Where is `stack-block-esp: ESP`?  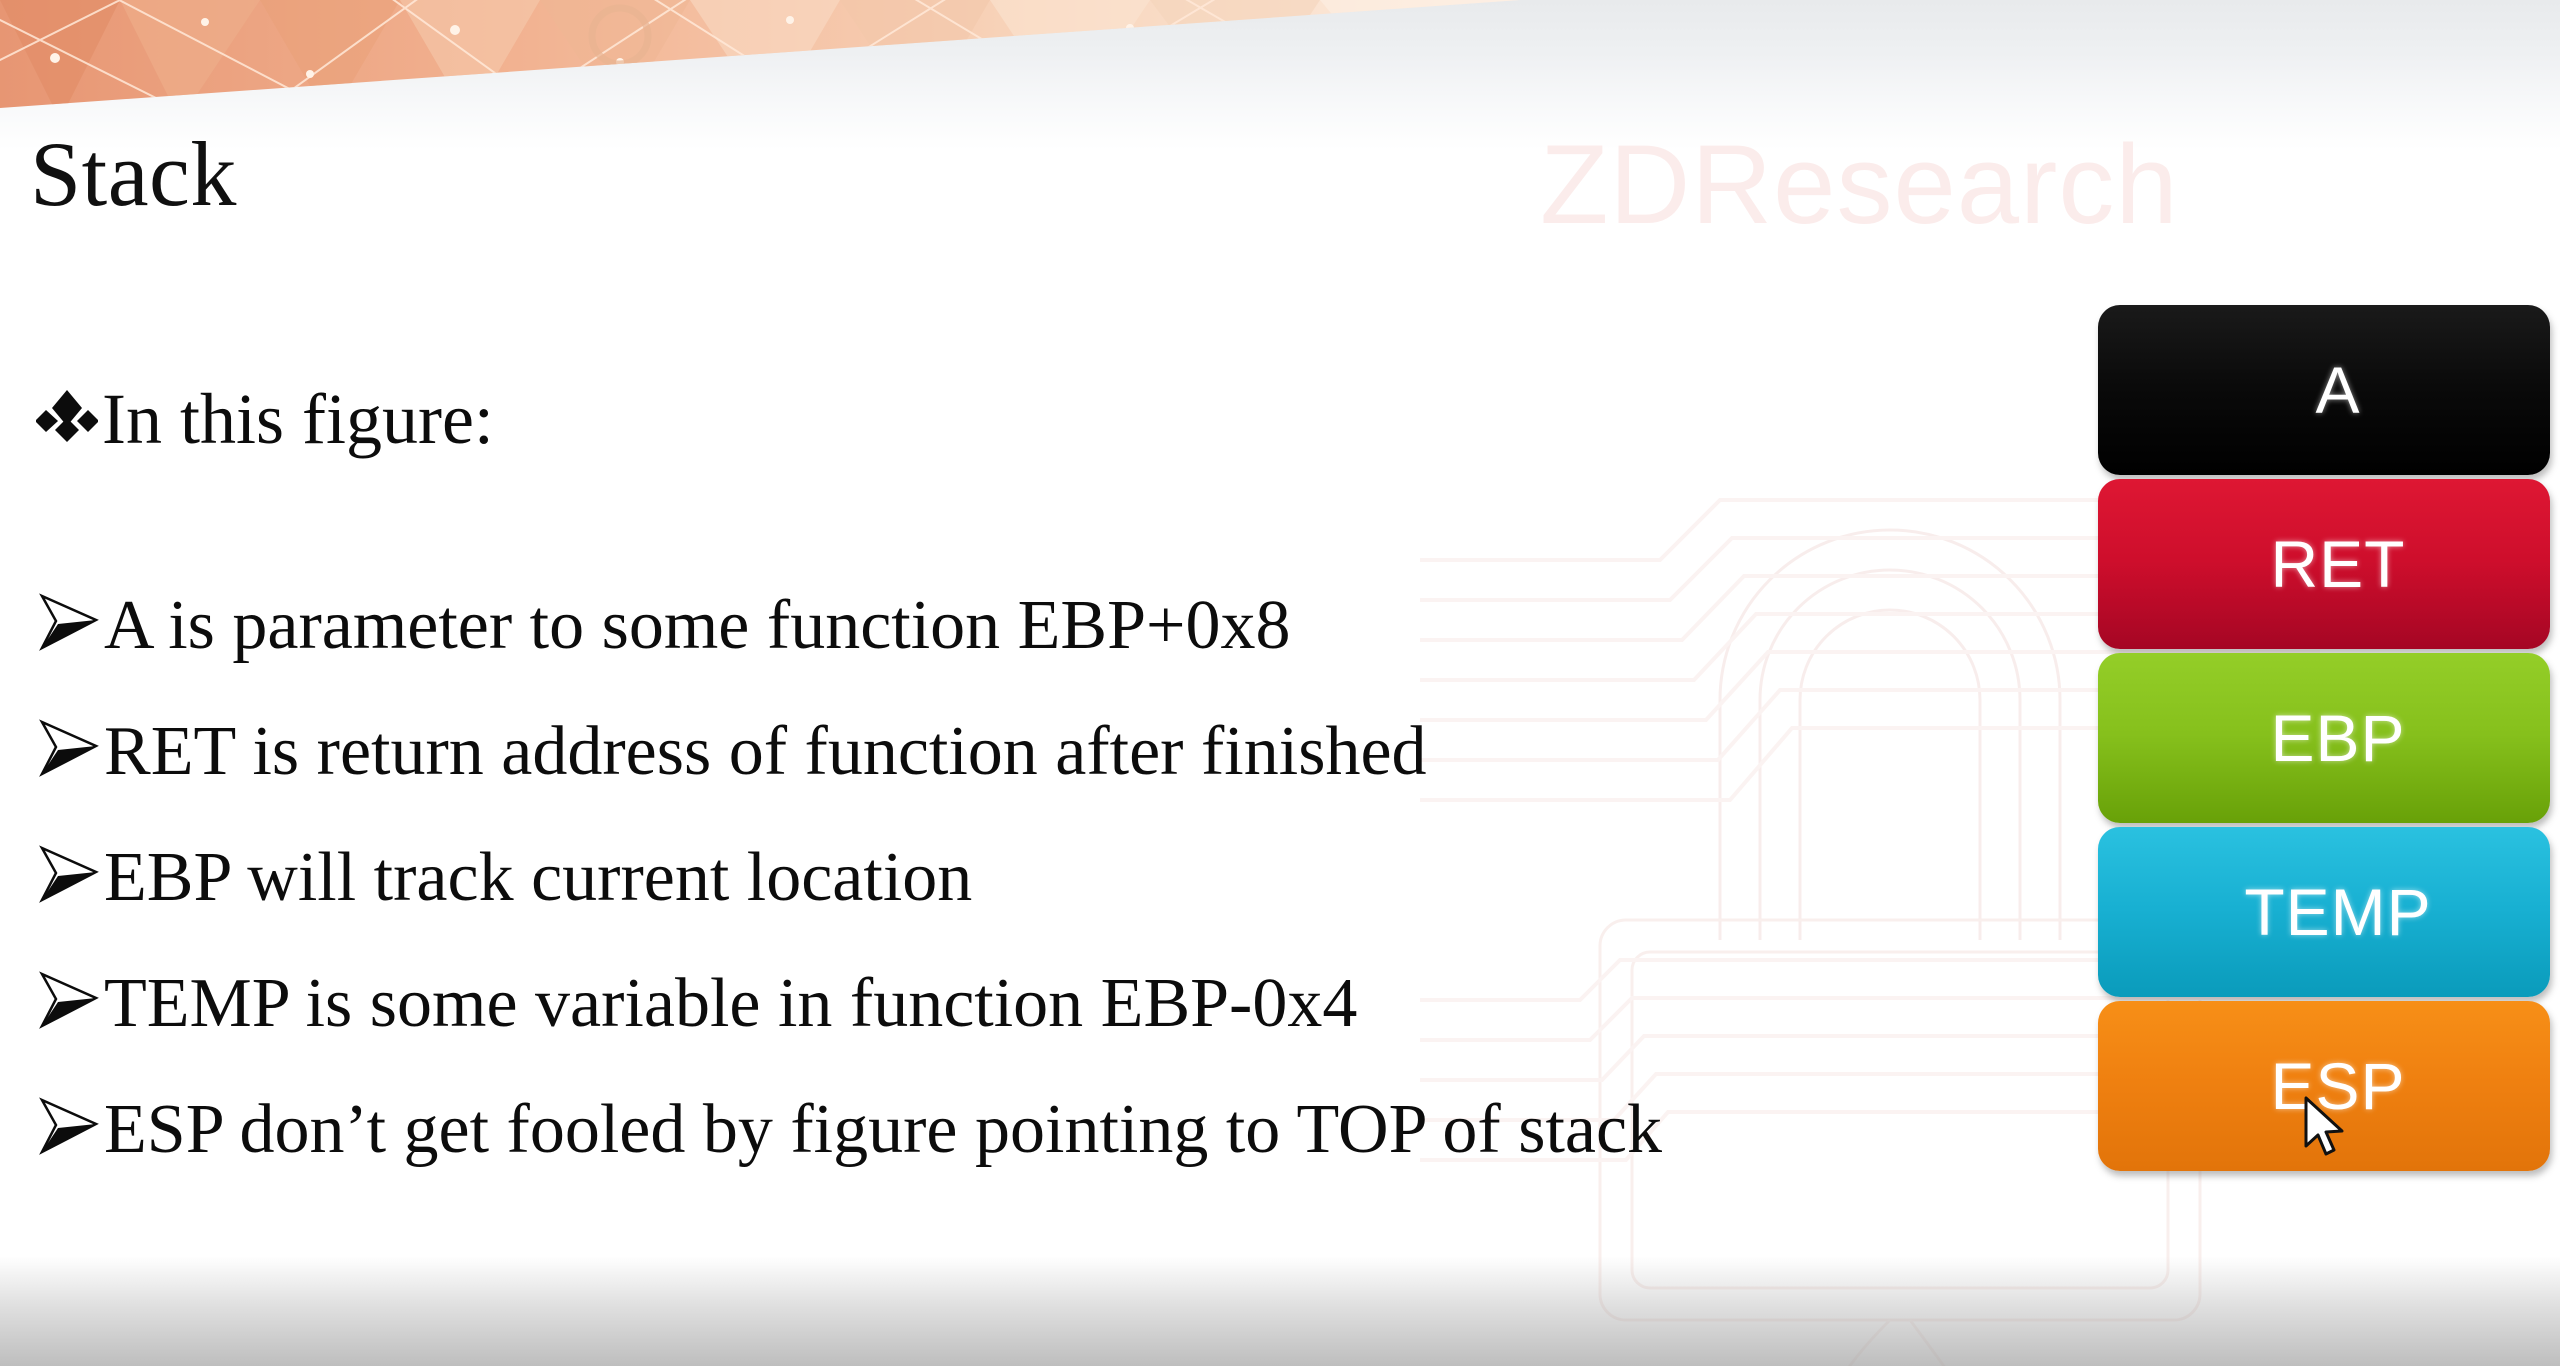
stack-block-esp: ESP is located at coordinates (2324, 1086).